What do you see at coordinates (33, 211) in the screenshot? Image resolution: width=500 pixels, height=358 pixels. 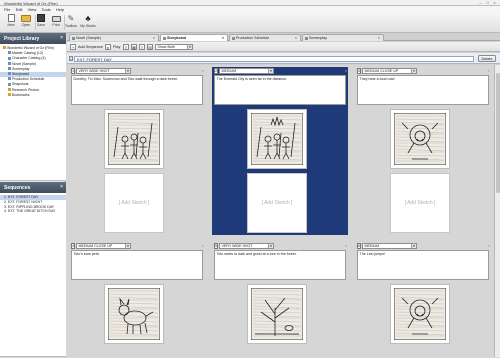 I see `sequence-item: 4. EXT. THE GREAT DITCH DAY` at bounding box center [33, 211].